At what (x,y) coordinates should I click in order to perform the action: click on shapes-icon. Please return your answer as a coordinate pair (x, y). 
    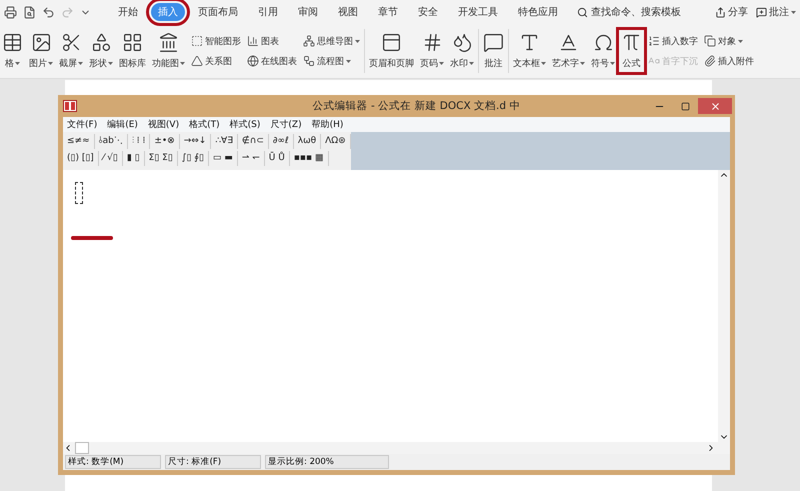
    Looking at the image, I should click on (101, 42).